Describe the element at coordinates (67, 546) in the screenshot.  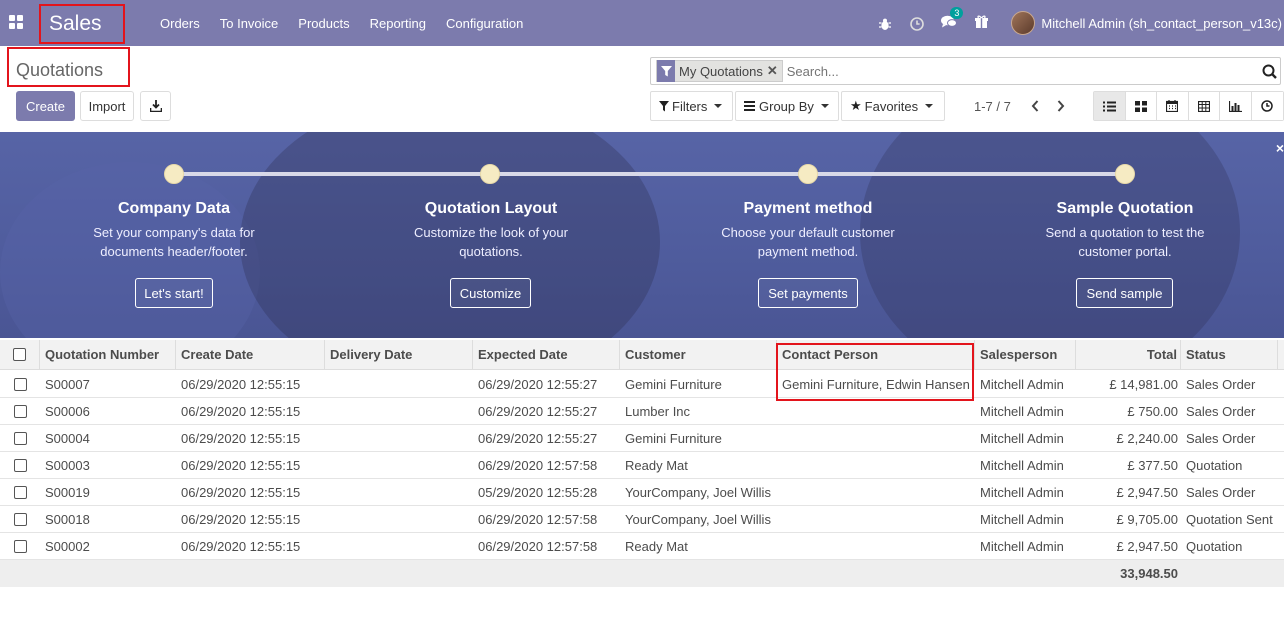
I see `quotation-number-cell: S00002` at that location.